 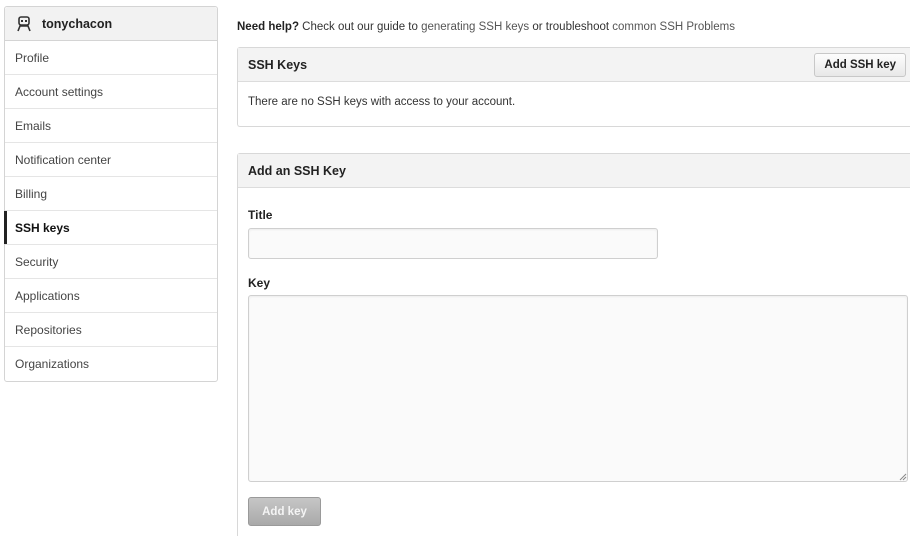 I want to click on resize-grip-icon, so click(x=903, y=477).